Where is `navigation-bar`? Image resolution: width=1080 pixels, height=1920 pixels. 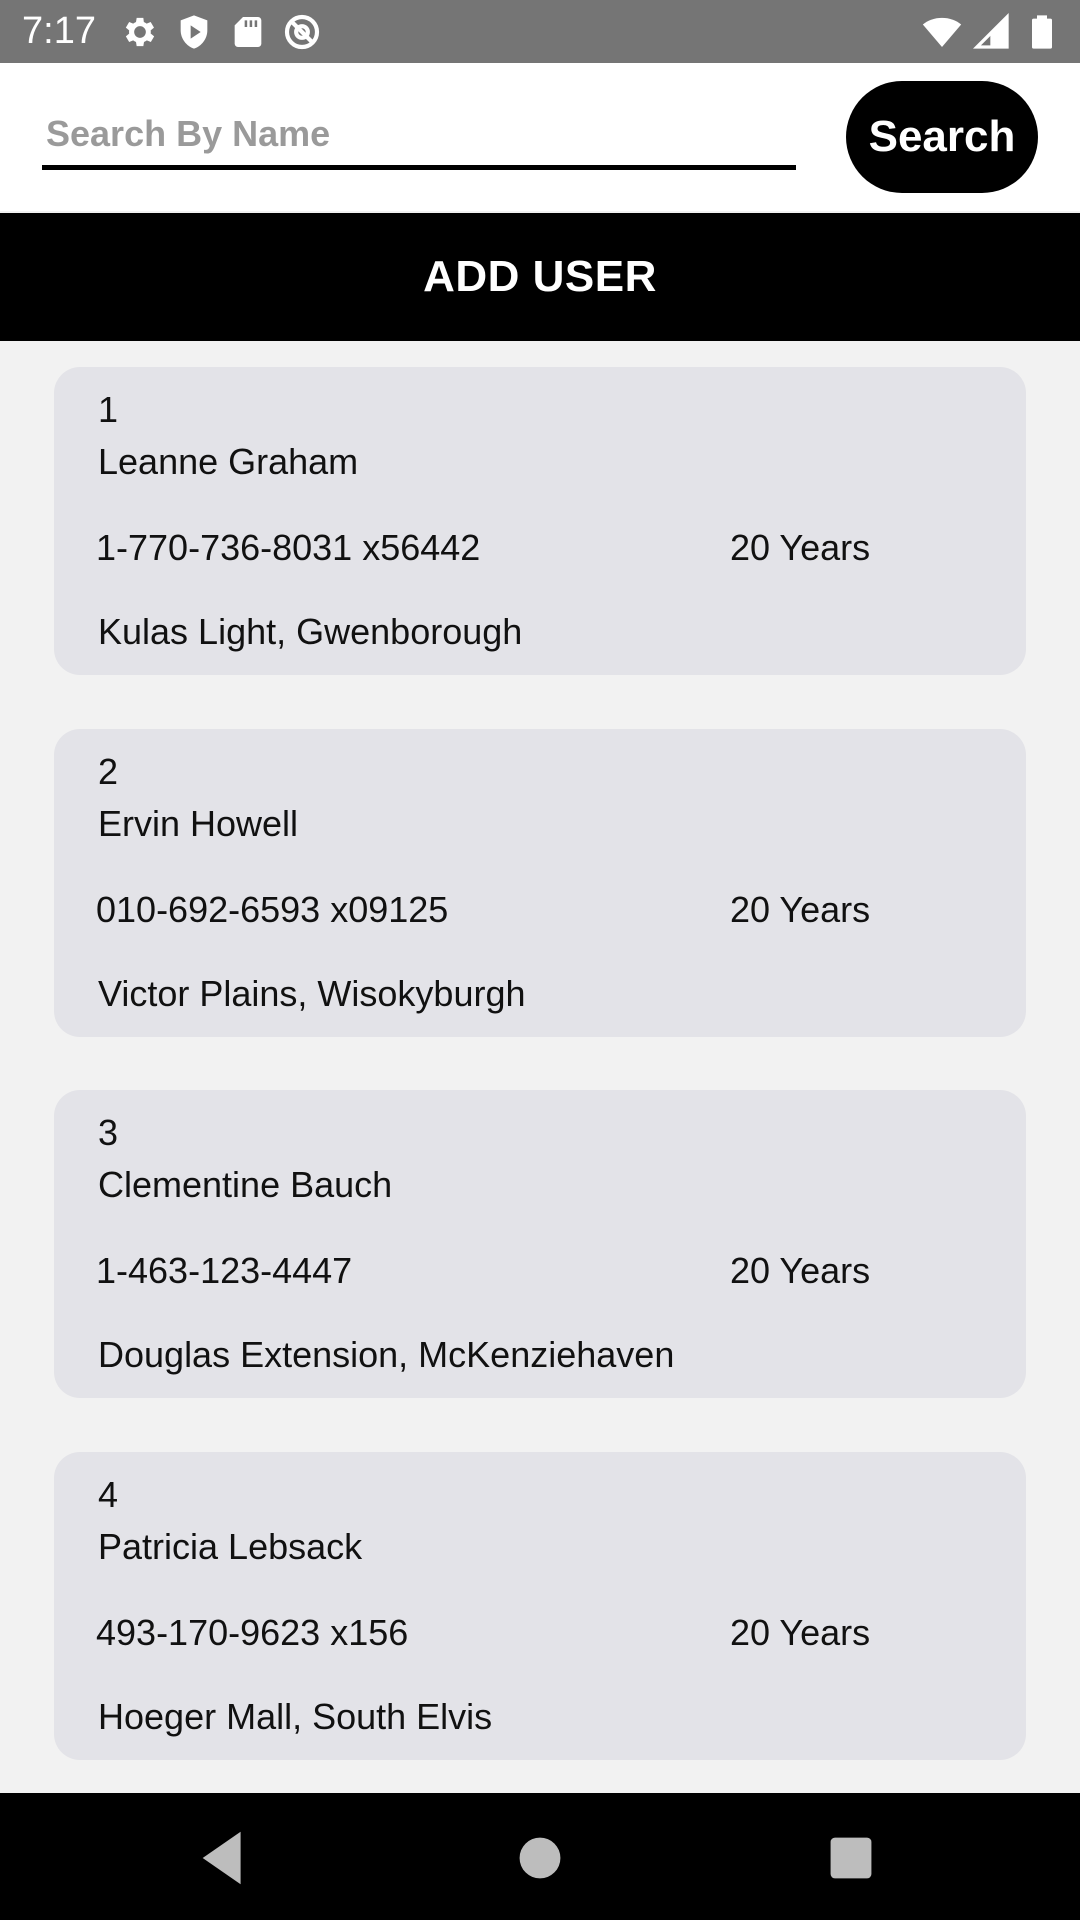 navigation-bar is located at coordinates (540, 1856).